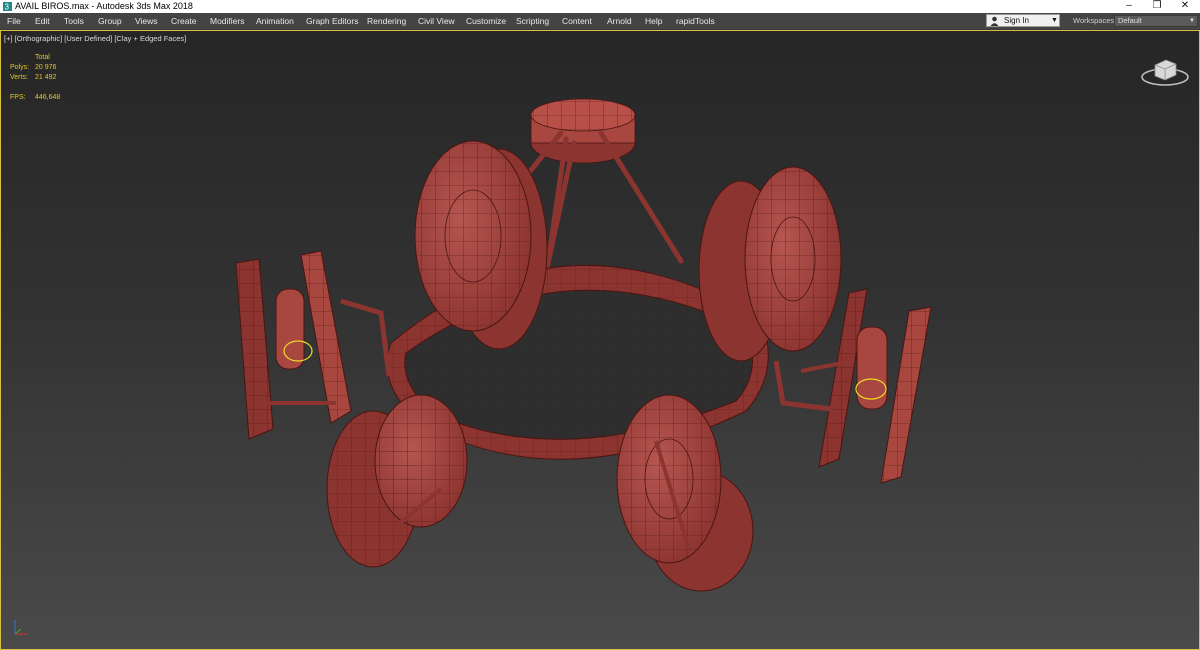 This screenshot has height=650, width=1200. Describe the element at coordinates (386, 21) in the screenshot. I see `menu-rendering: Rendering` at that location.